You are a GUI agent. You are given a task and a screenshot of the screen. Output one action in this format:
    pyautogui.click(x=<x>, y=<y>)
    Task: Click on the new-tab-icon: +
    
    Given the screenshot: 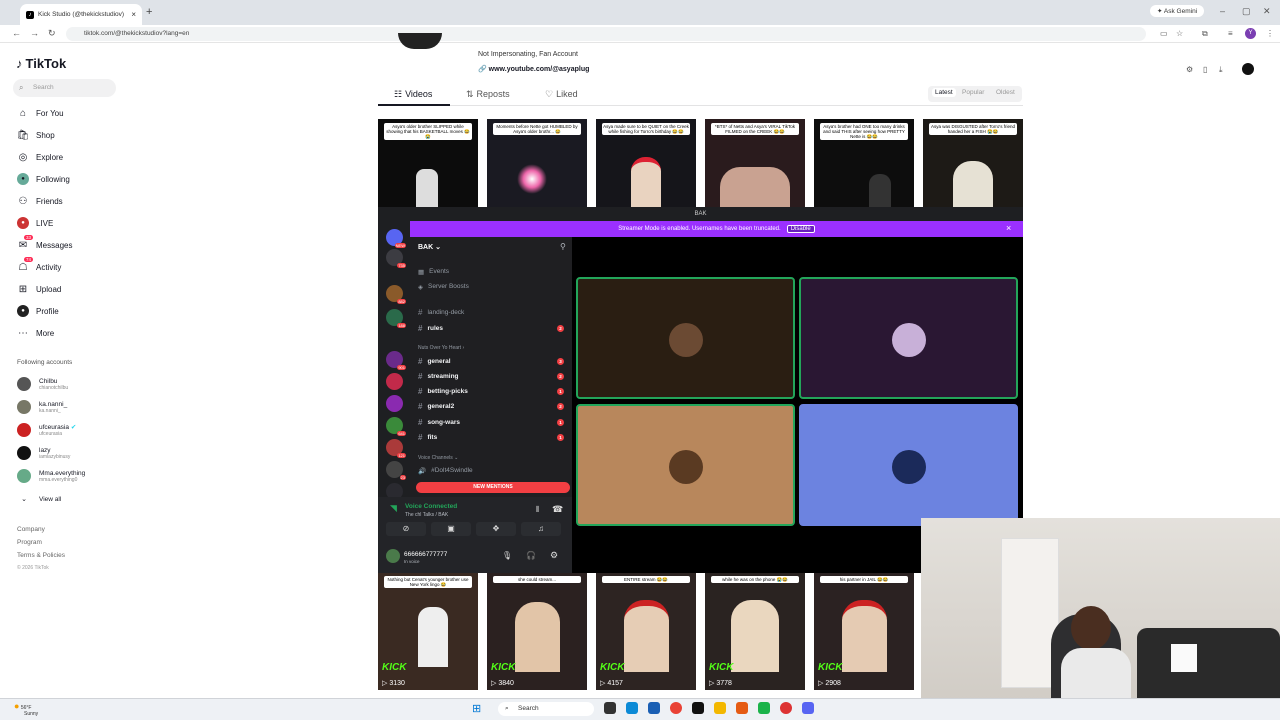 What is the action you would take?
    pyautogui.click(x=149, y=12)
    